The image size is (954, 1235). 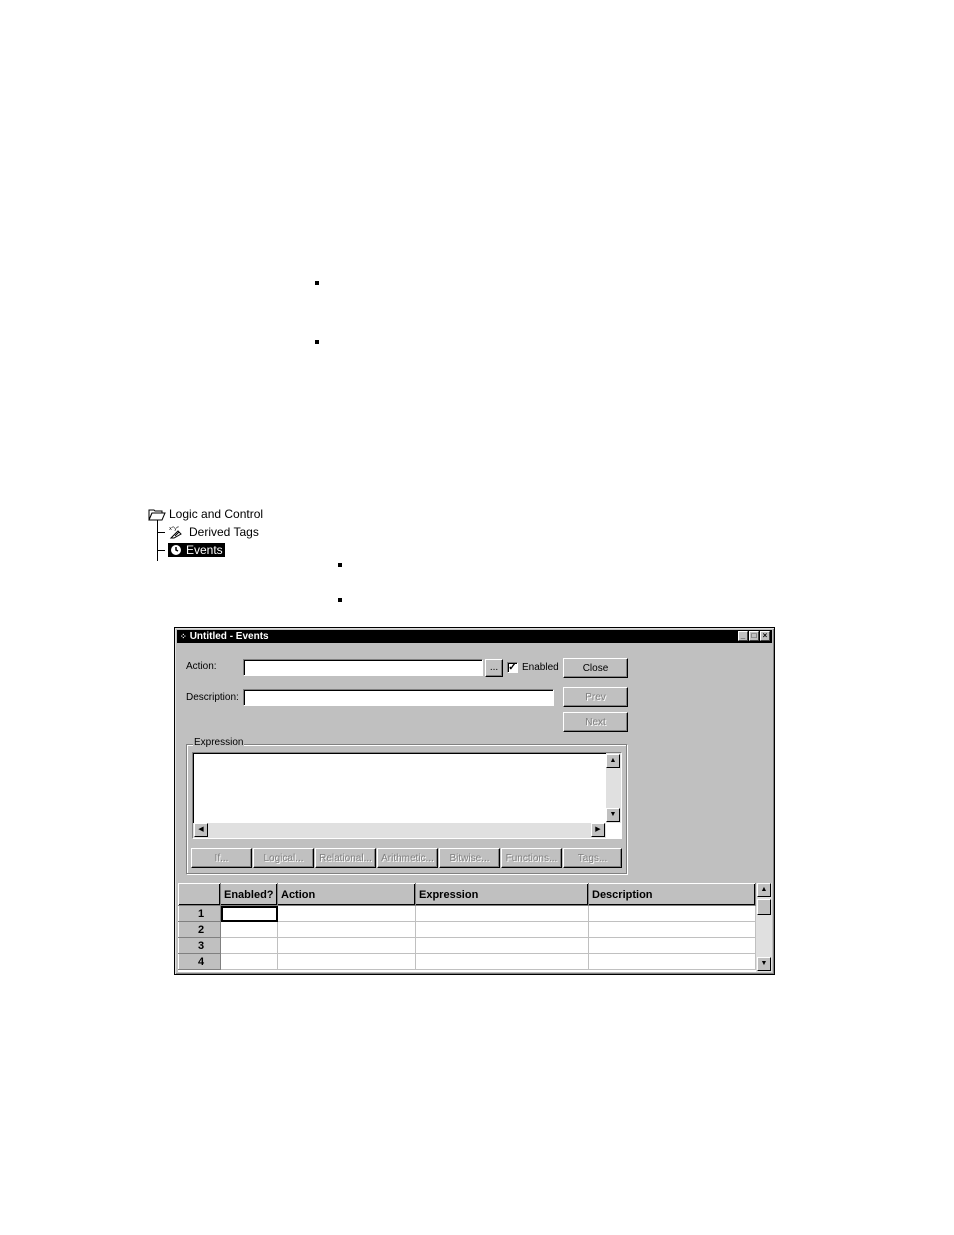 What do you see at coordinates (346, 894) in the screenshot?
I see `column-header-action: Action` at bounding box center [346, 894].